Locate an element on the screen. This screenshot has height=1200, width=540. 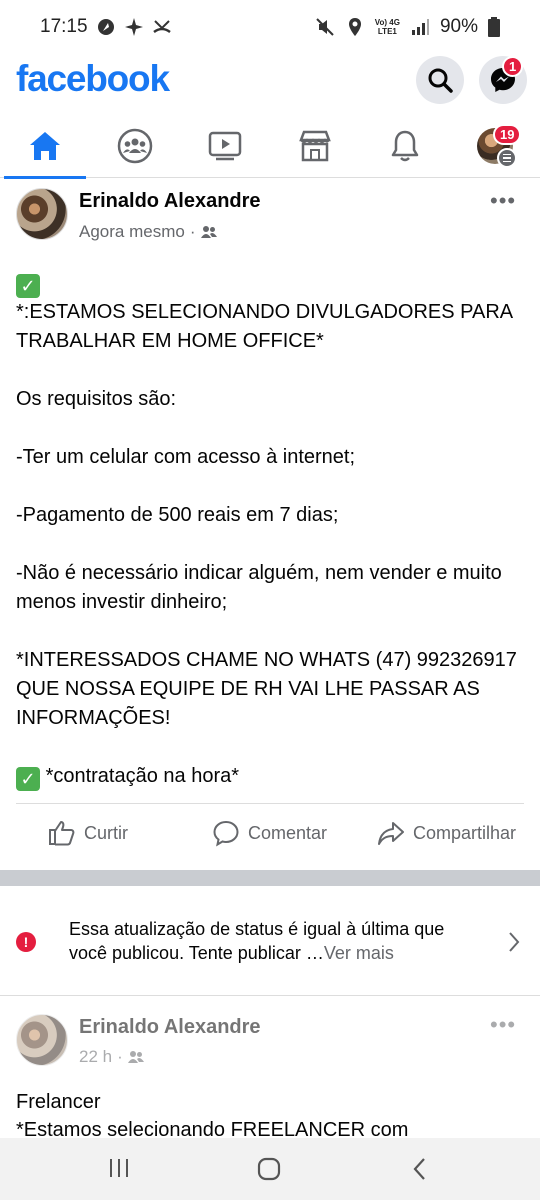
tab-groups is located at coordinates (135, 146).